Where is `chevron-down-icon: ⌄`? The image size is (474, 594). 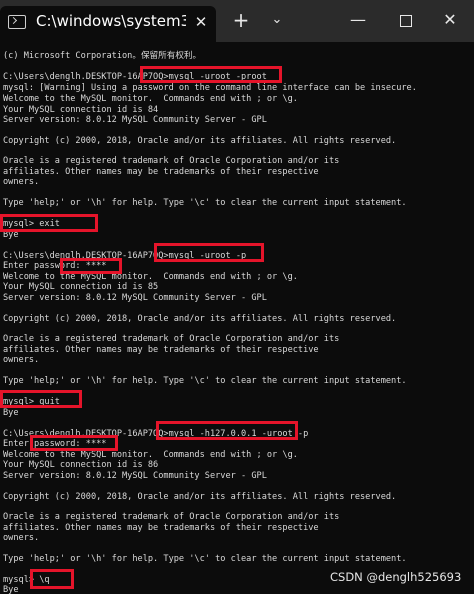
chevron-down-icon: ⌄ is located at coordinates (277, 20).